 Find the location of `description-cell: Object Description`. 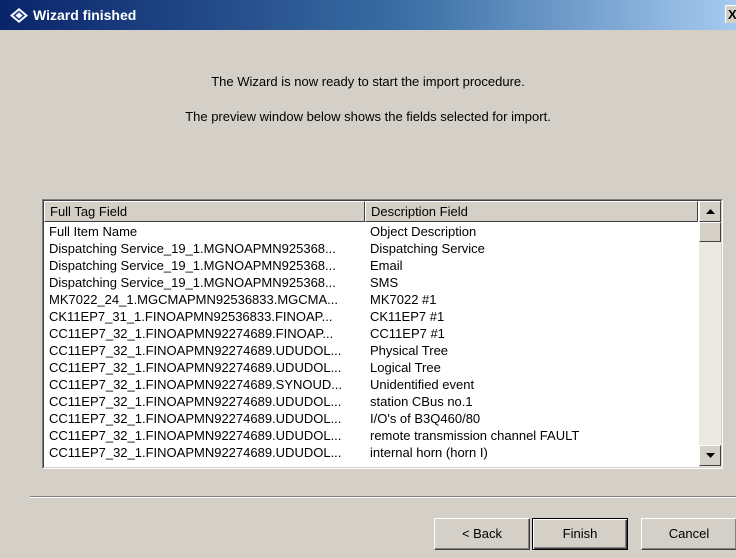

description-cell: Object Description is located at coordinates (423, 231).